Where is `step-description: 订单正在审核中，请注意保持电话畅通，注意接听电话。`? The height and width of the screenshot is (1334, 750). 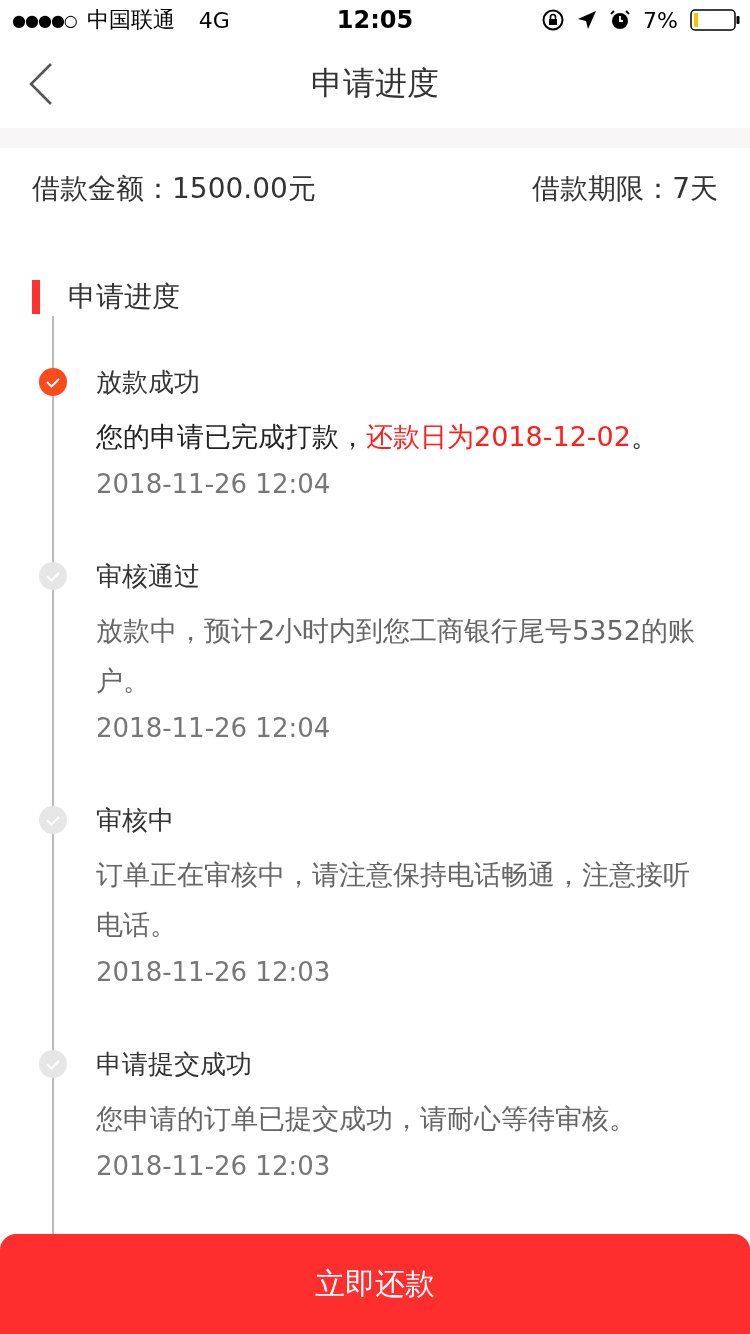
step-description: 订单正在审核中，请注意保持电话畅通，注意接听电话。 is located at coordinates (393, 900).